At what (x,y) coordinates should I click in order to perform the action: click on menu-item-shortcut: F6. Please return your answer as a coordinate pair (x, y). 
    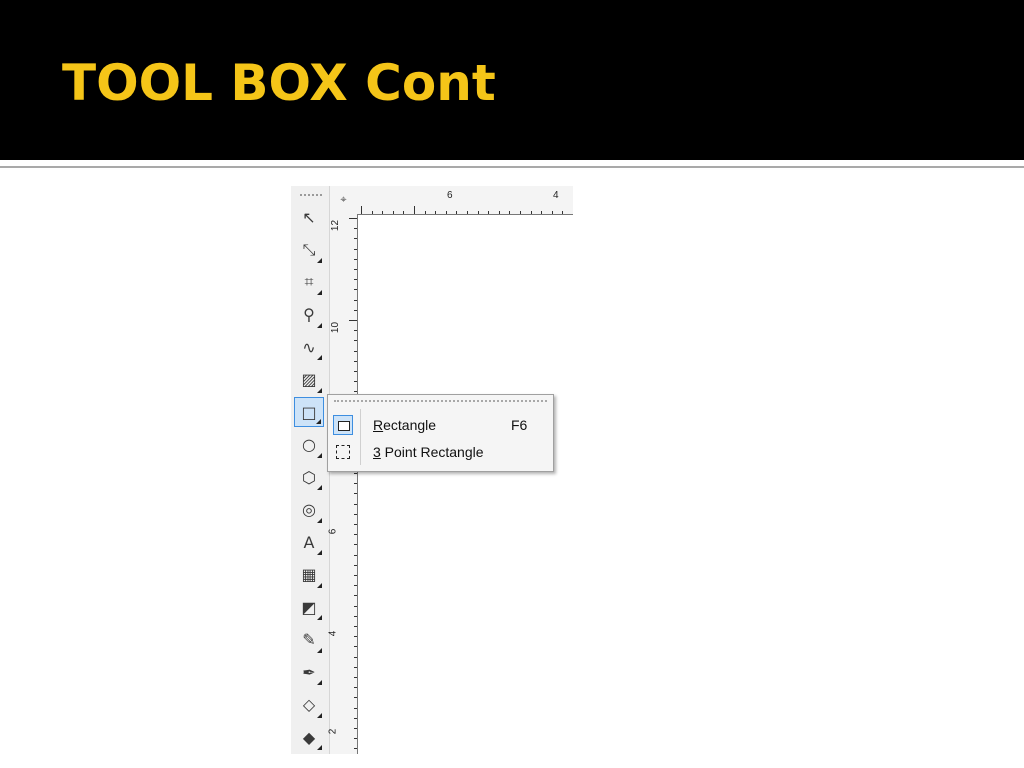
    Looking at the image, I should click on (519, 425).